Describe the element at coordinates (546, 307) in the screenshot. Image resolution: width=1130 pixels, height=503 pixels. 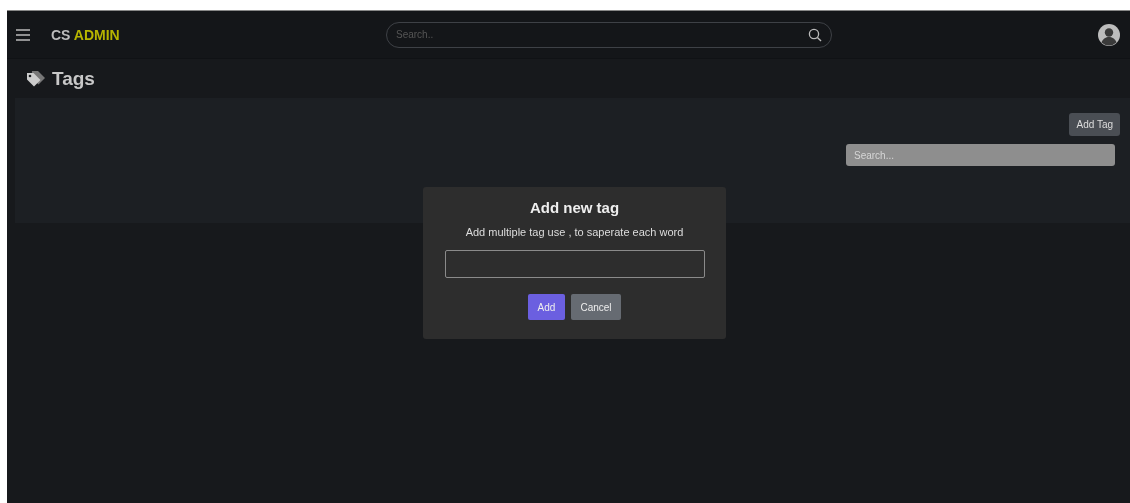
I see `add-button: Add` at that location.